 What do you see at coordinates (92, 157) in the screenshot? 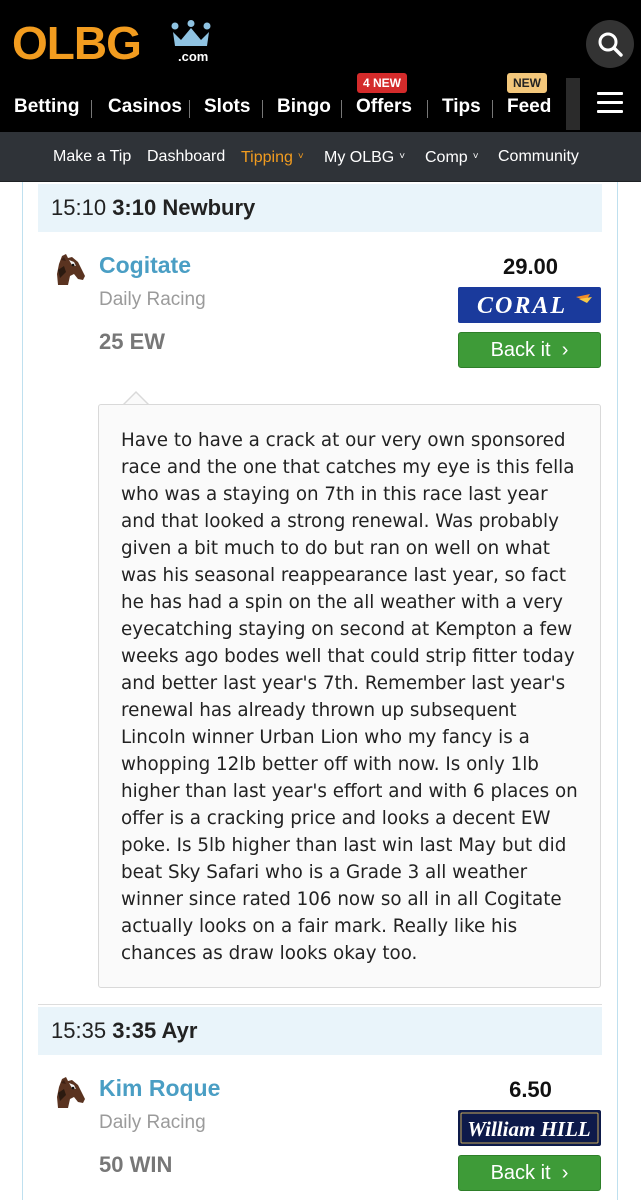
I see `subnav-make-a-tip: Make a Tip` at bounding box center [92, 157].